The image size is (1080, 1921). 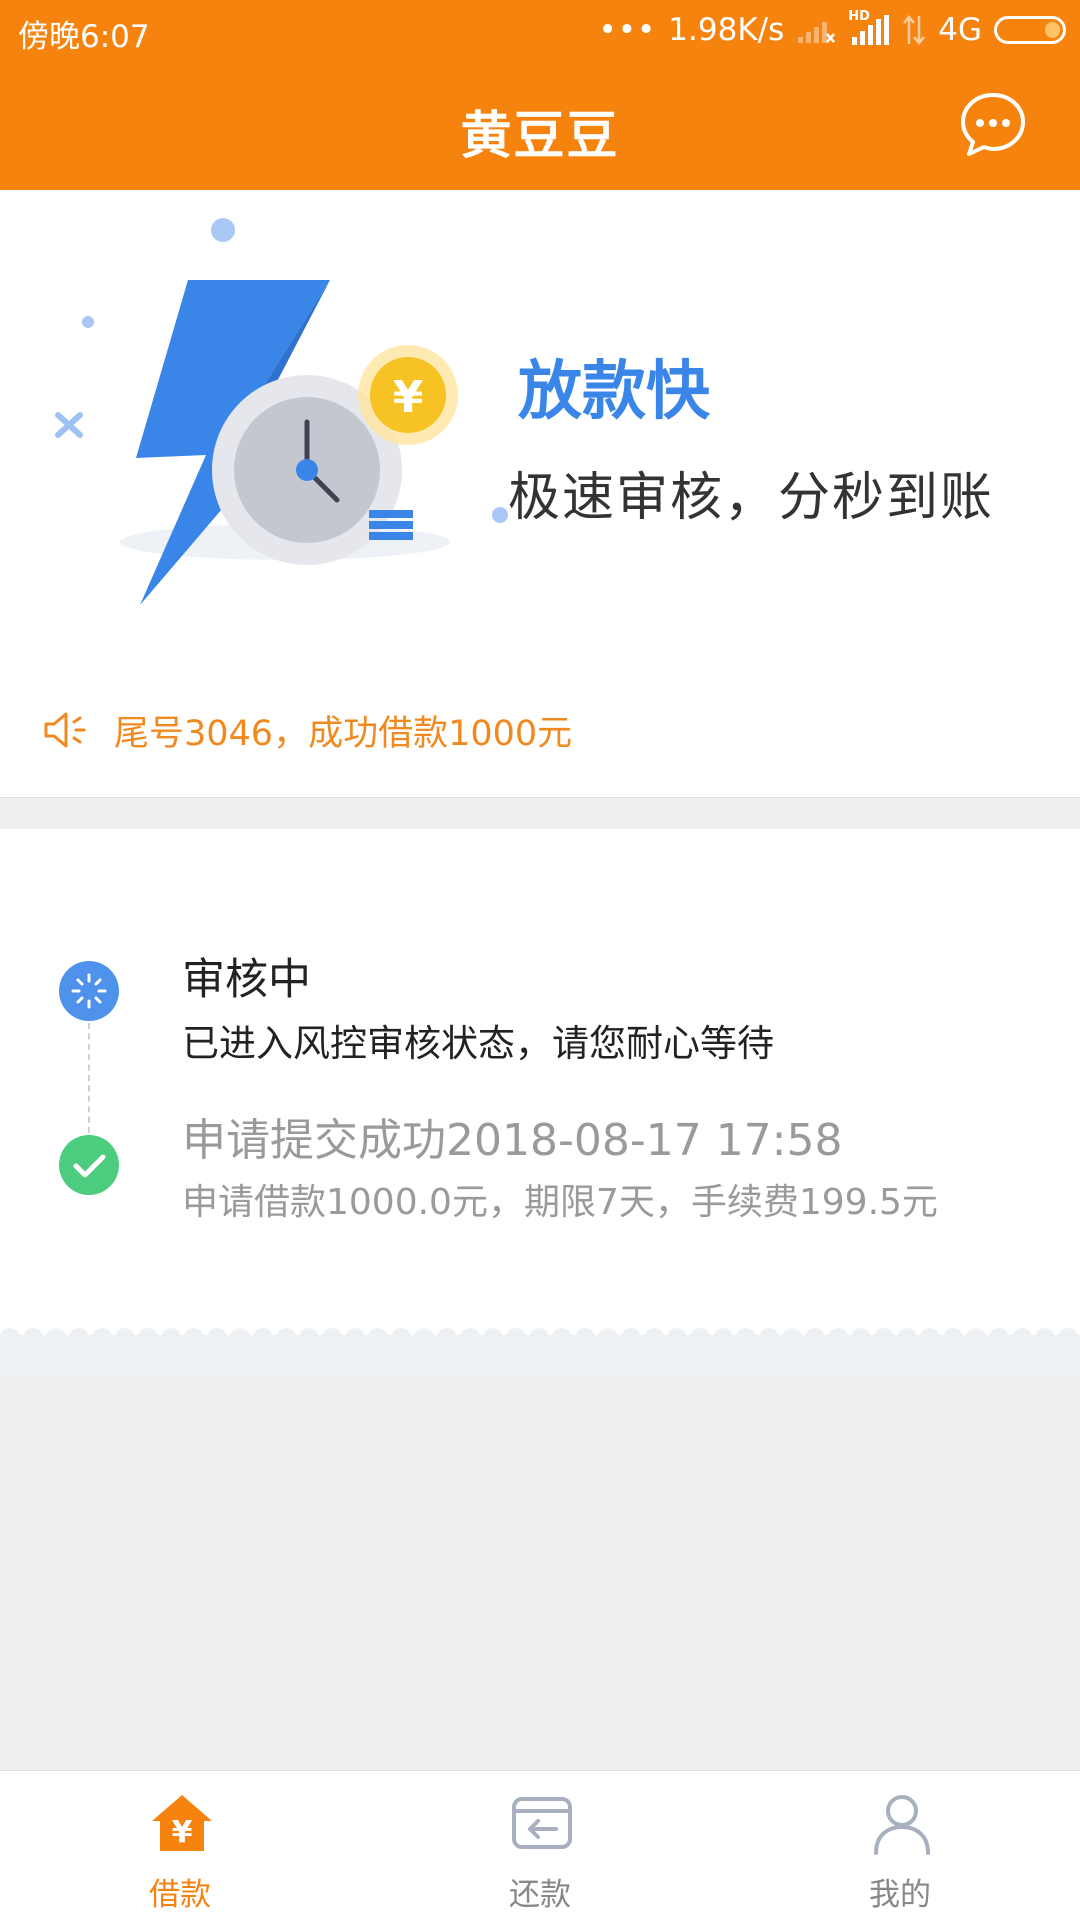 I want to click on tab-mine: 我的, so click(x=900, y=1846).